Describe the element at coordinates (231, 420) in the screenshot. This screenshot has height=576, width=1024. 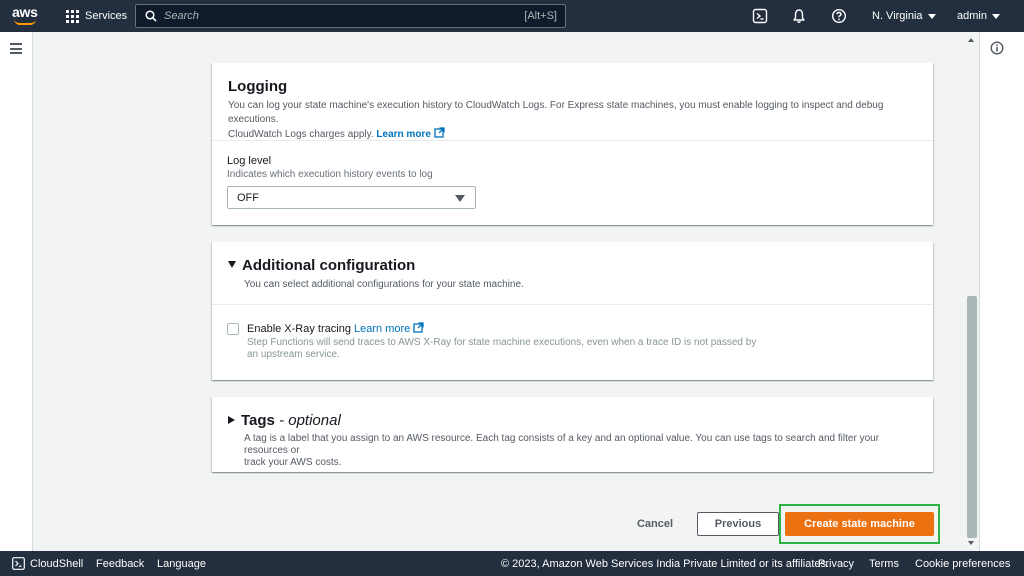
I see `caret-right-icon` at that location.